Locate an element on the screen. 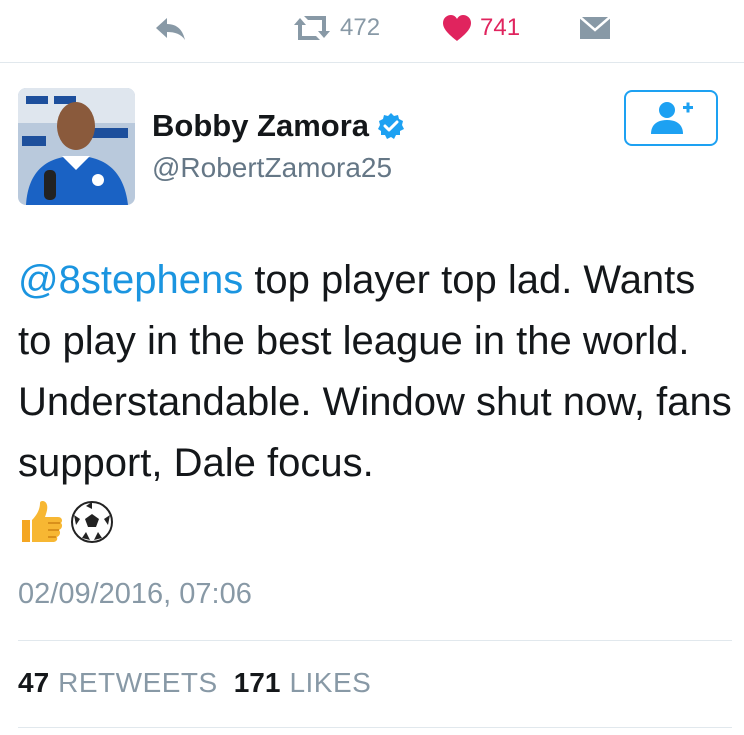  follow-button is located at coordinates (671, 118).